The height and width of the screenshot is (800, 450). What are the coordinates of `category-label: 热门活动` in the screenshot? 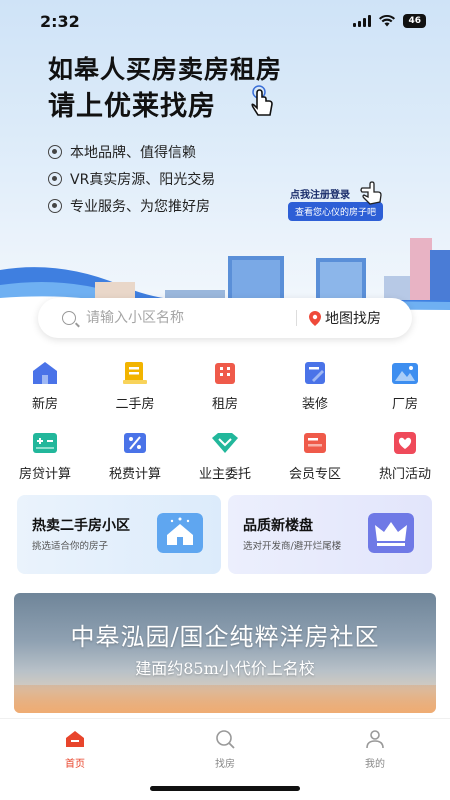 It's located at (404, 474).